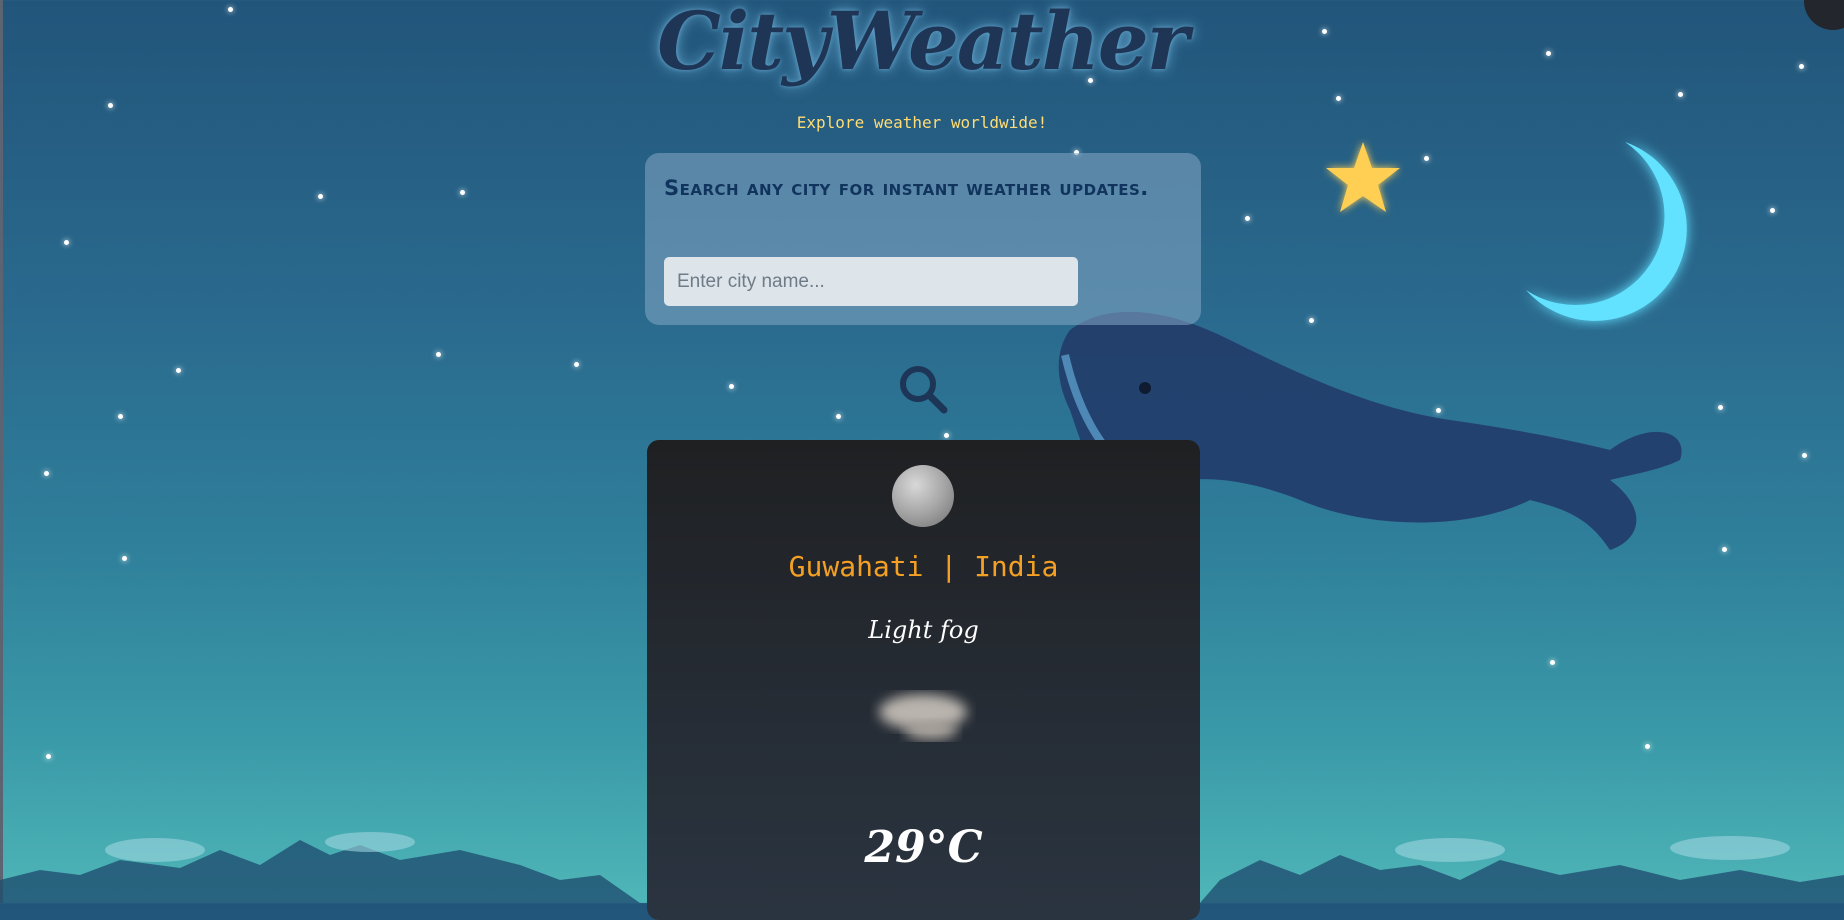  I want to click on moon-icon, so click(923, 496).